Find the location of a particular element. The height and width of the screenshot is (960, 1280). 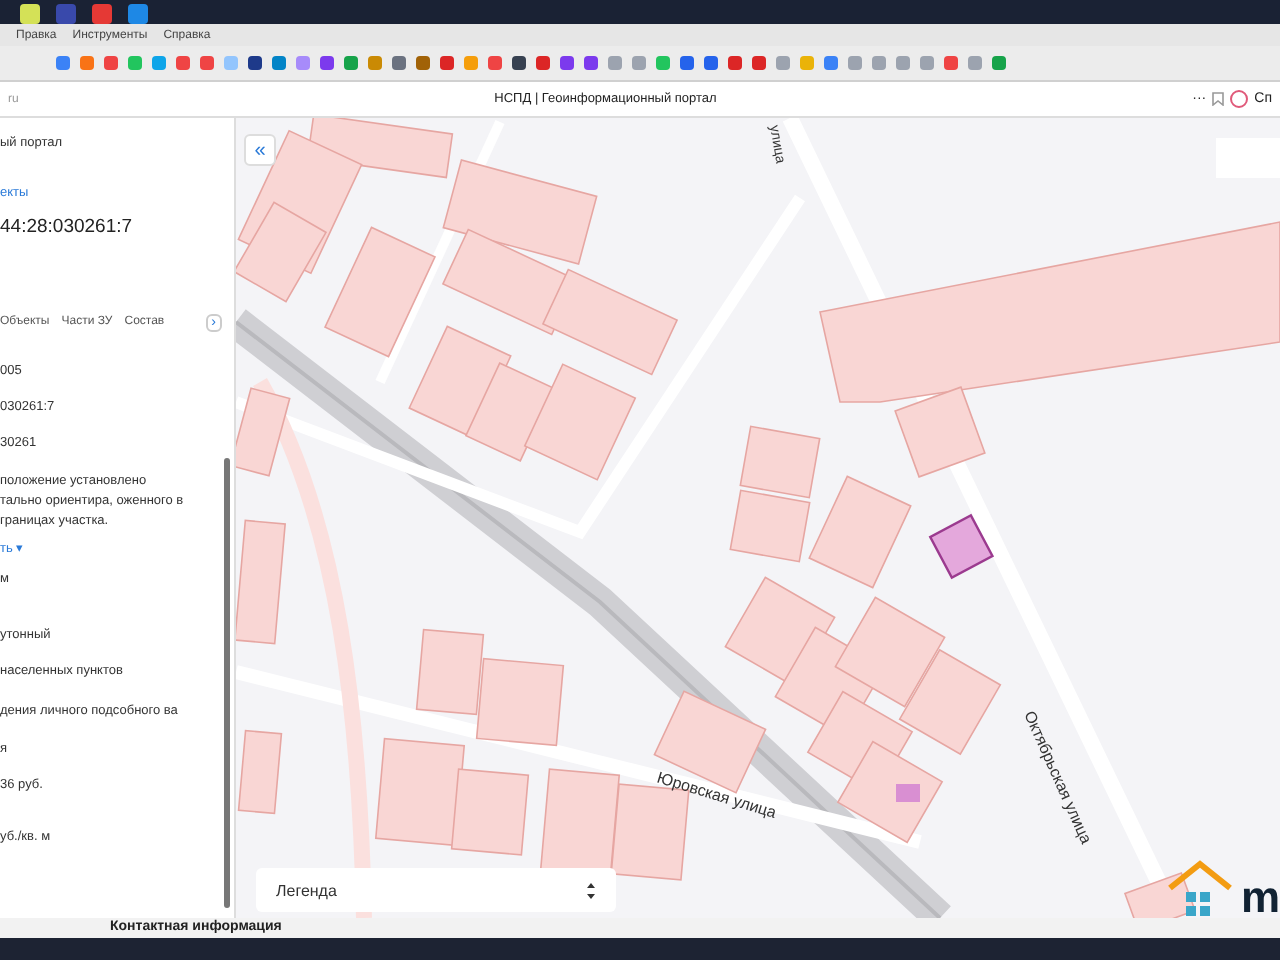

sort-icon is located at coordinates (591, 890).